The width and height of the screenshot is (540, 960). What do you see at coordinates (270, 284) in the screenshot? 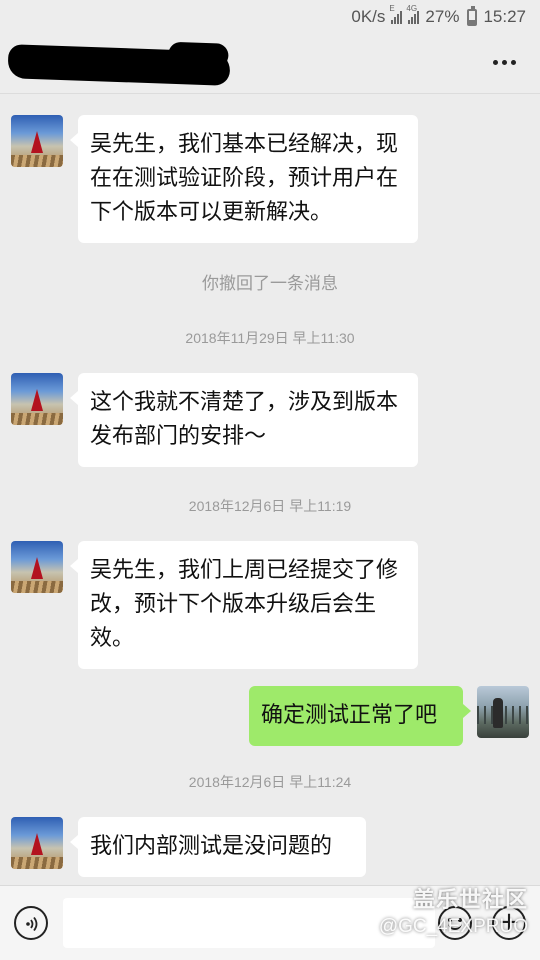
I see `recall-notice: 你撤回了一条消息` at bounding box center [270, 284].